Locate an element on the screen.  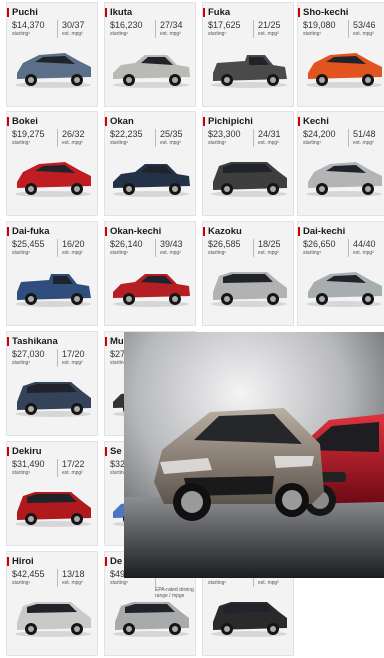
car-mpg: 18/25 is located at coordinates (269, 244).